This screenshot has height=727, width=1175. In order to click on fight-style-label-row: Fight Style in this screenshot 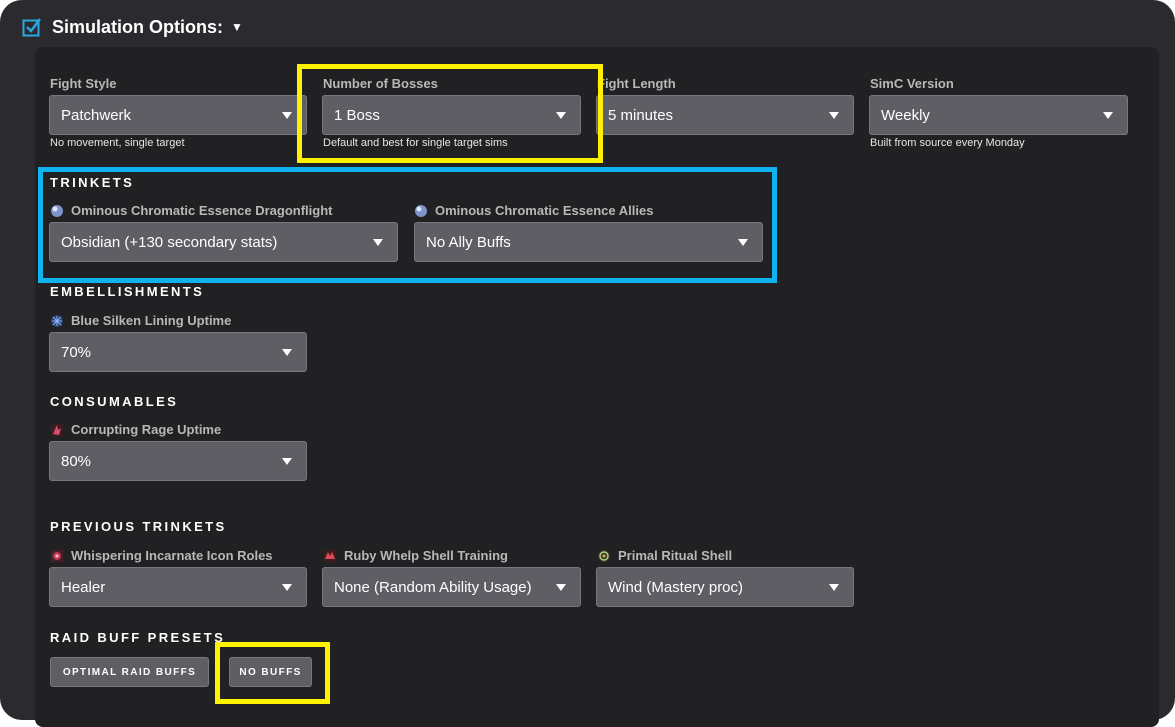, I will do `click(83, 84)`.